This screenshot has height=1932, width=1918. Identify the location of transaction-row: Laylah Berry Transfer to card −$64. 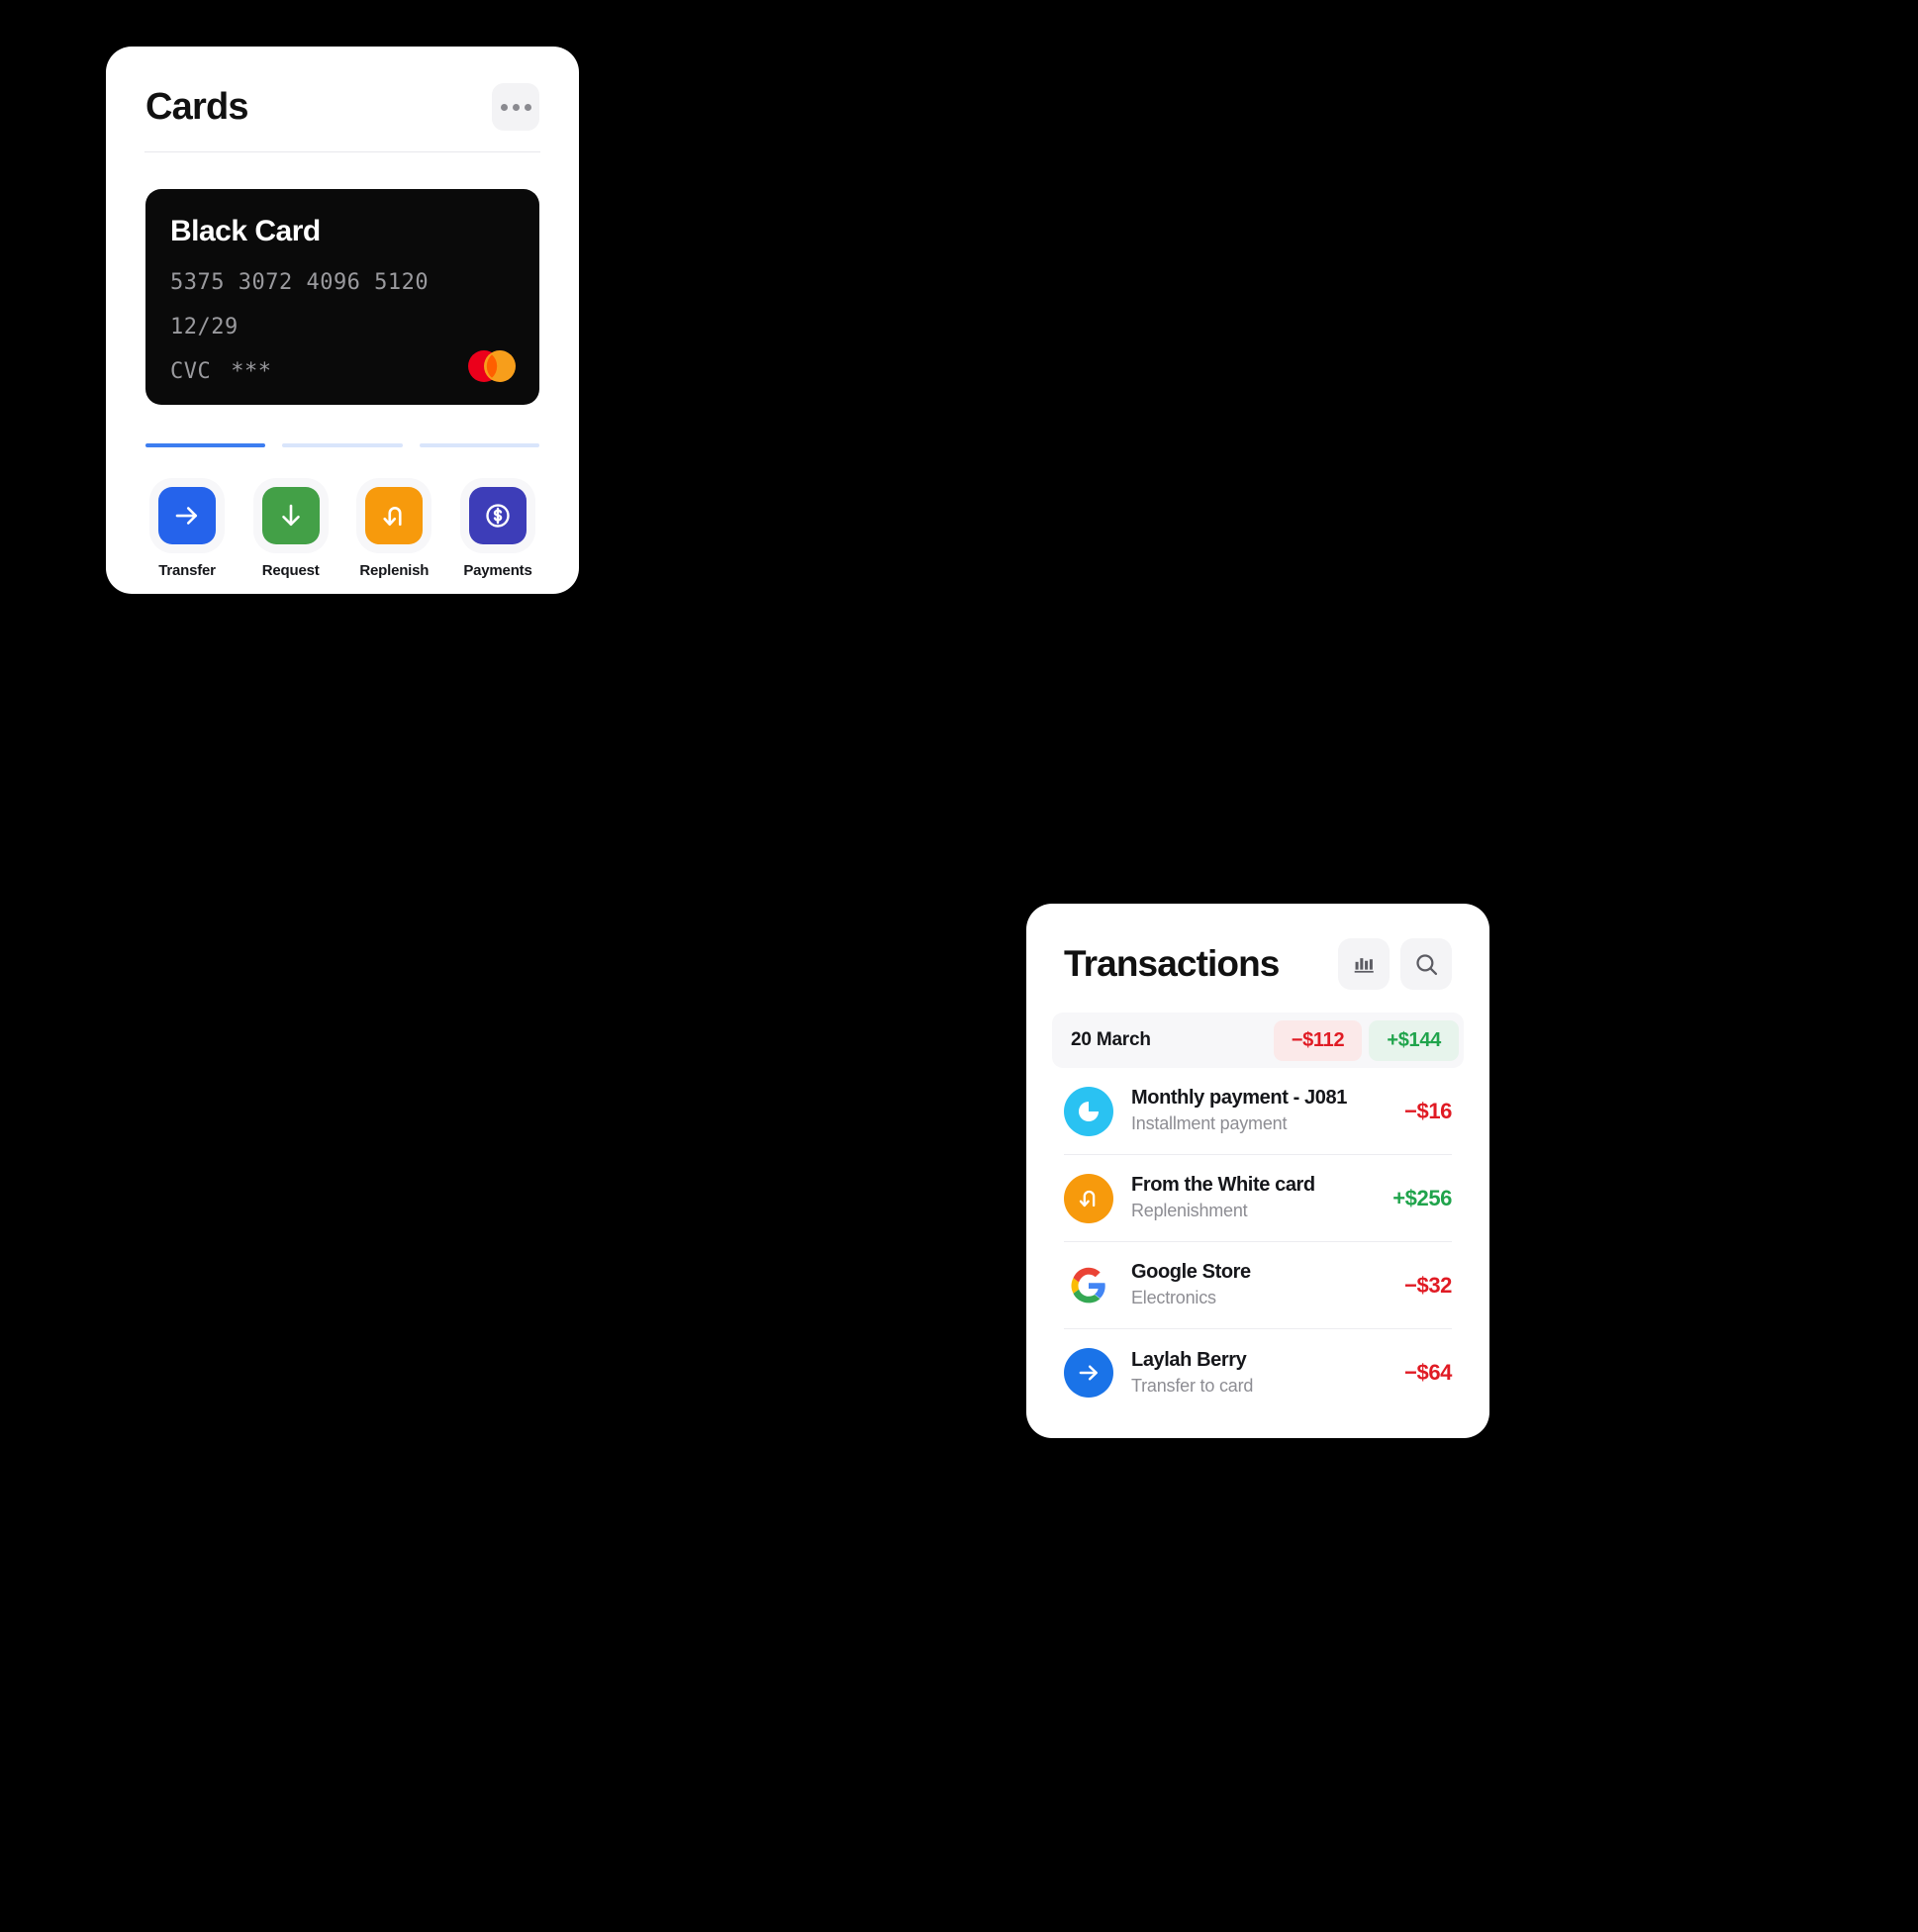
(1258, 1372).